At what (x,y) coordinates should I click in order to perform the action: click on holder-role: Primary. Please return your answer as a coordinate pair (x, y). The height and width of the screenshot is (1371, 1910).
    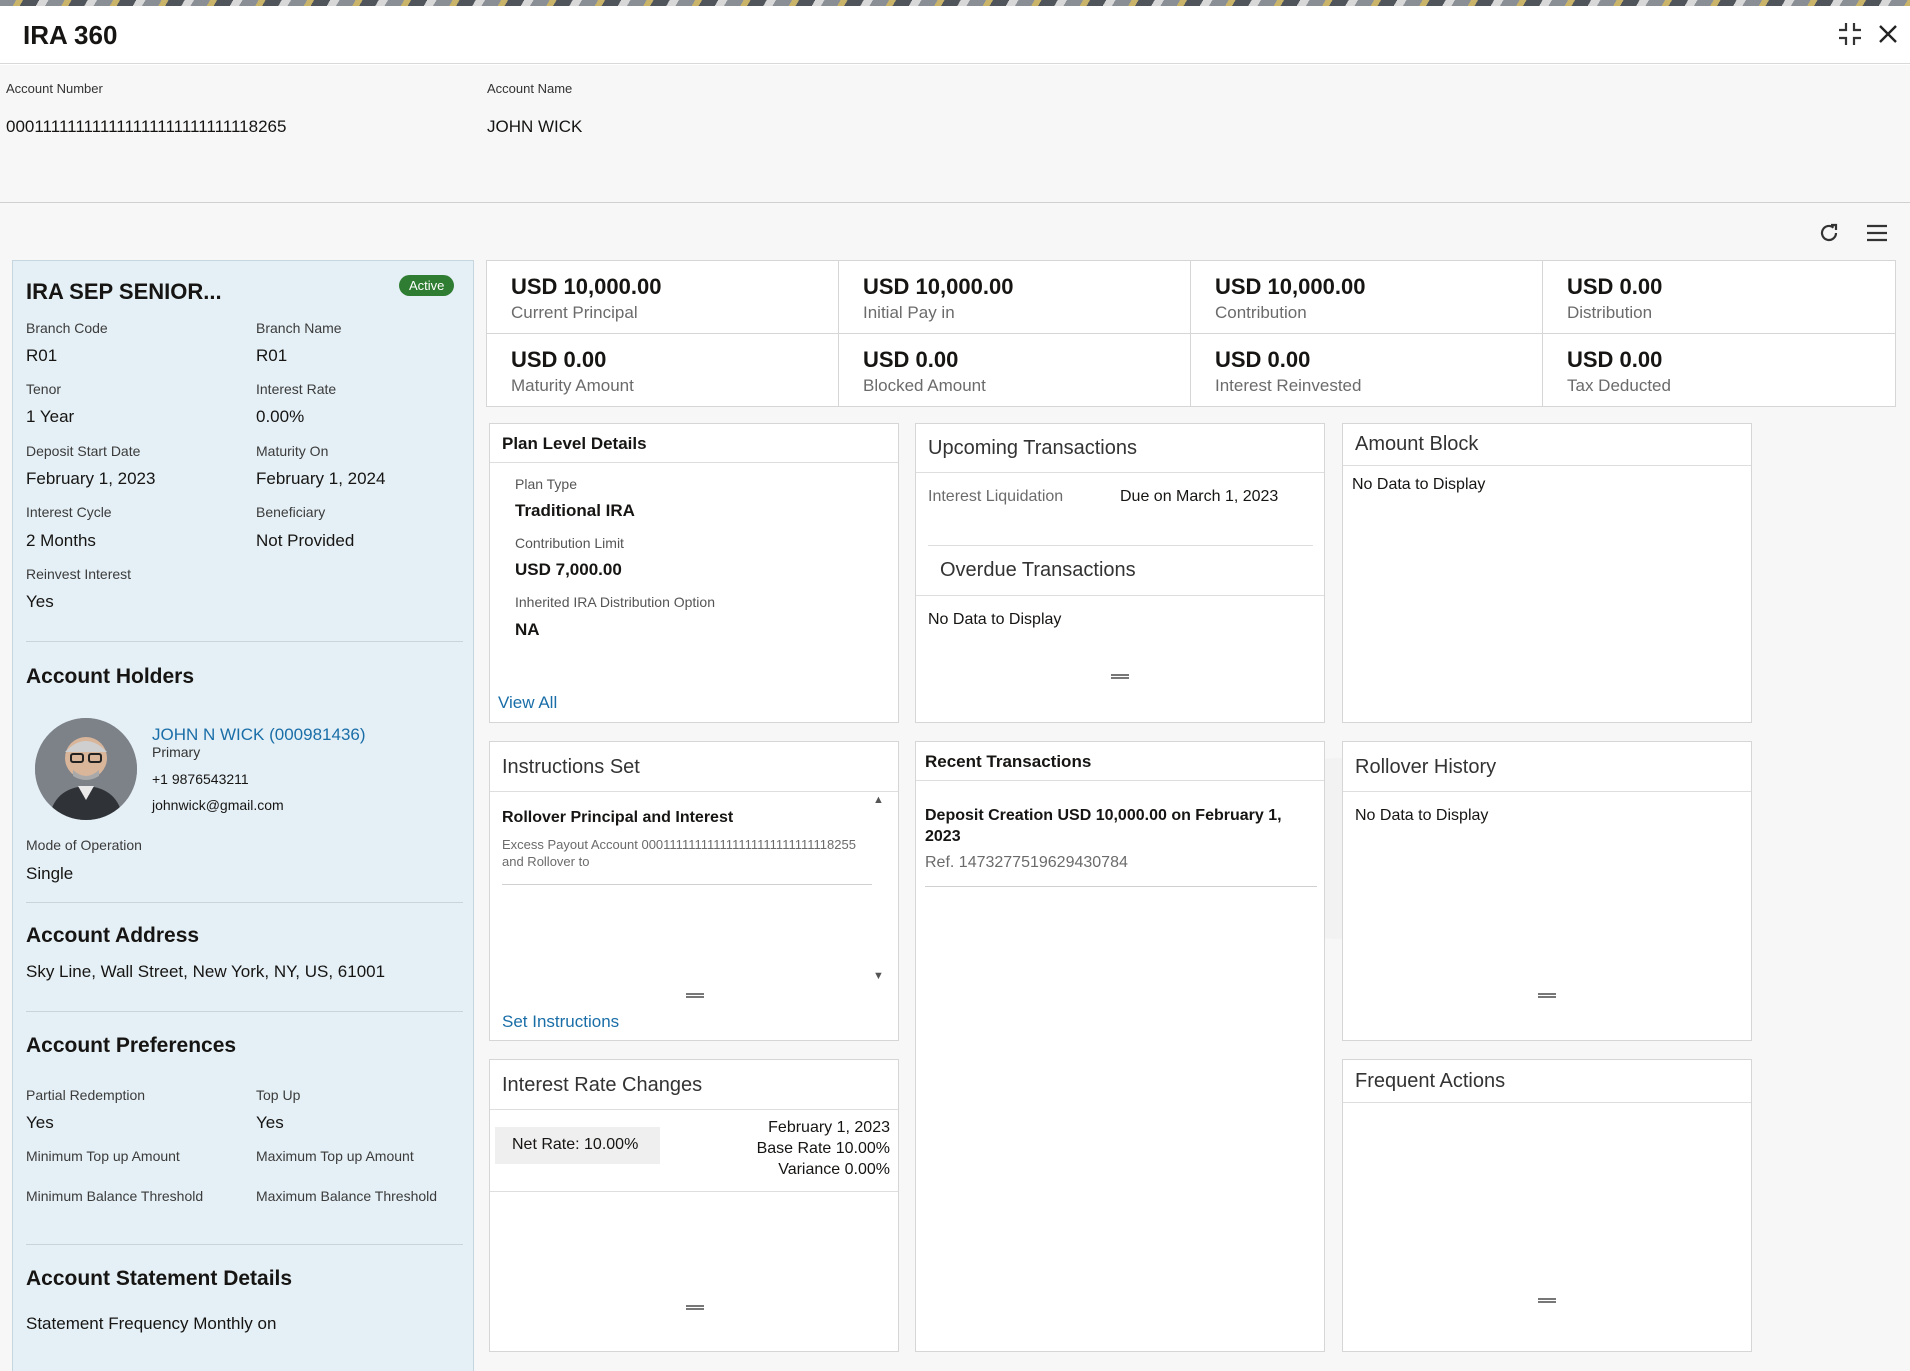
    Looking at the image, I should click on (176, 752).